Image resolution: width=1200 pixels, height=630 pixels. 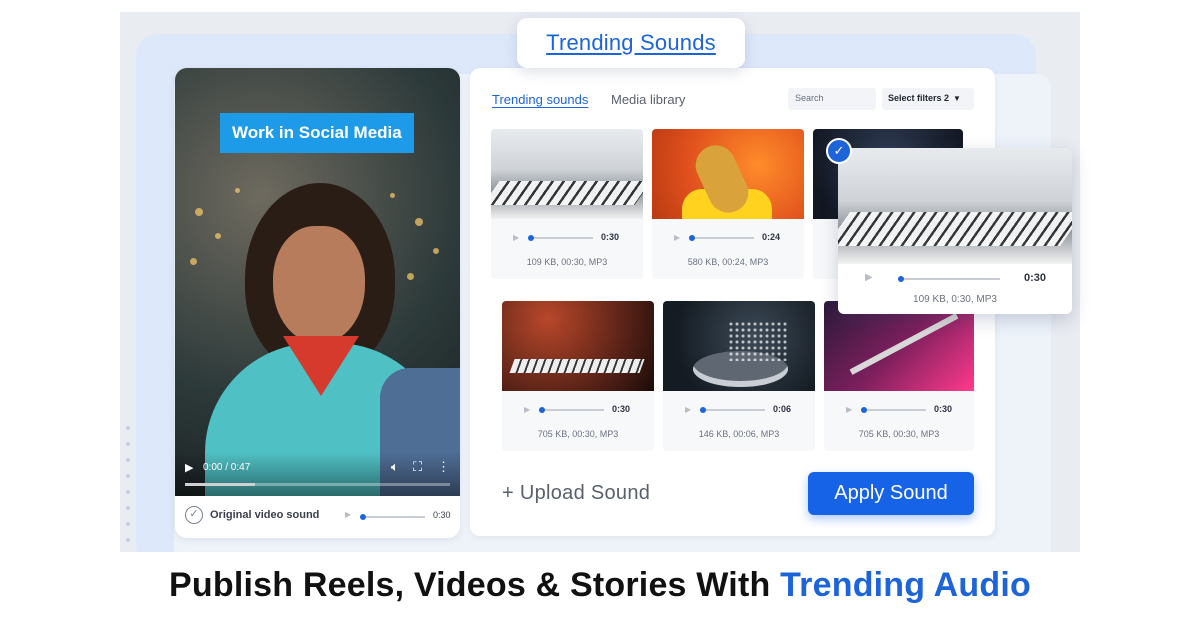 What do you see at coordinates (576, 493) in the screenshot?
I see `upload-sound-button: + Upload Sound` at bounding box center [576, 493].